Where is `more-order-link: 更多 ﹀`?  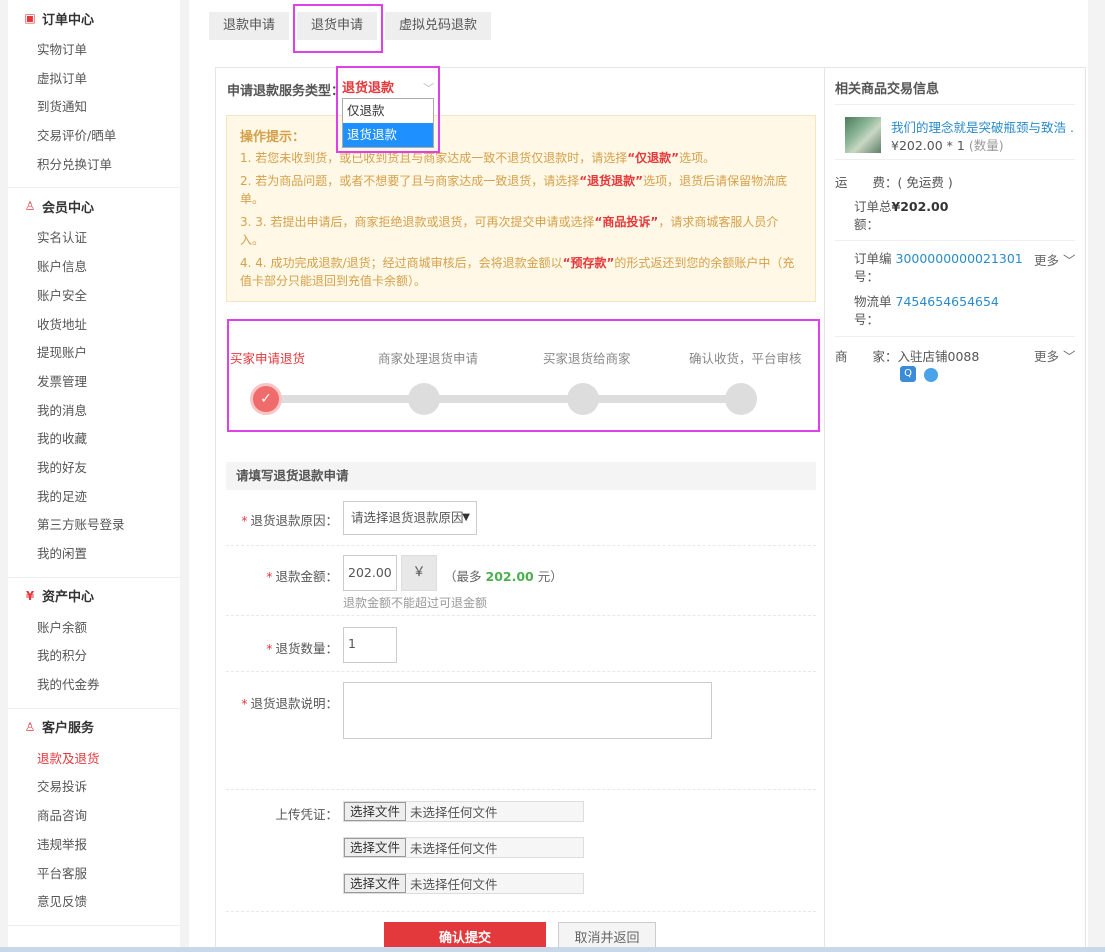 more-order-link: 更多 ﹀ is located at coordinates (1055, 259).